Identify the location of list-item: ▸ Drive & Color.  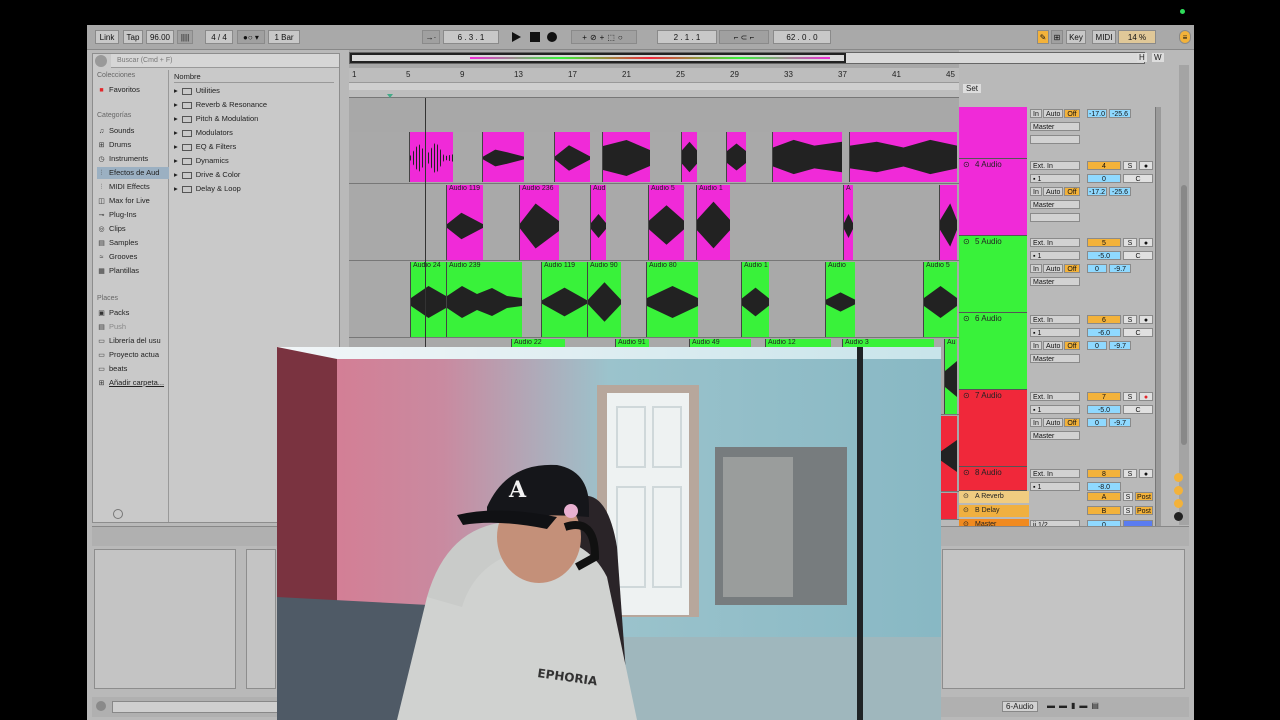
(254, 174).